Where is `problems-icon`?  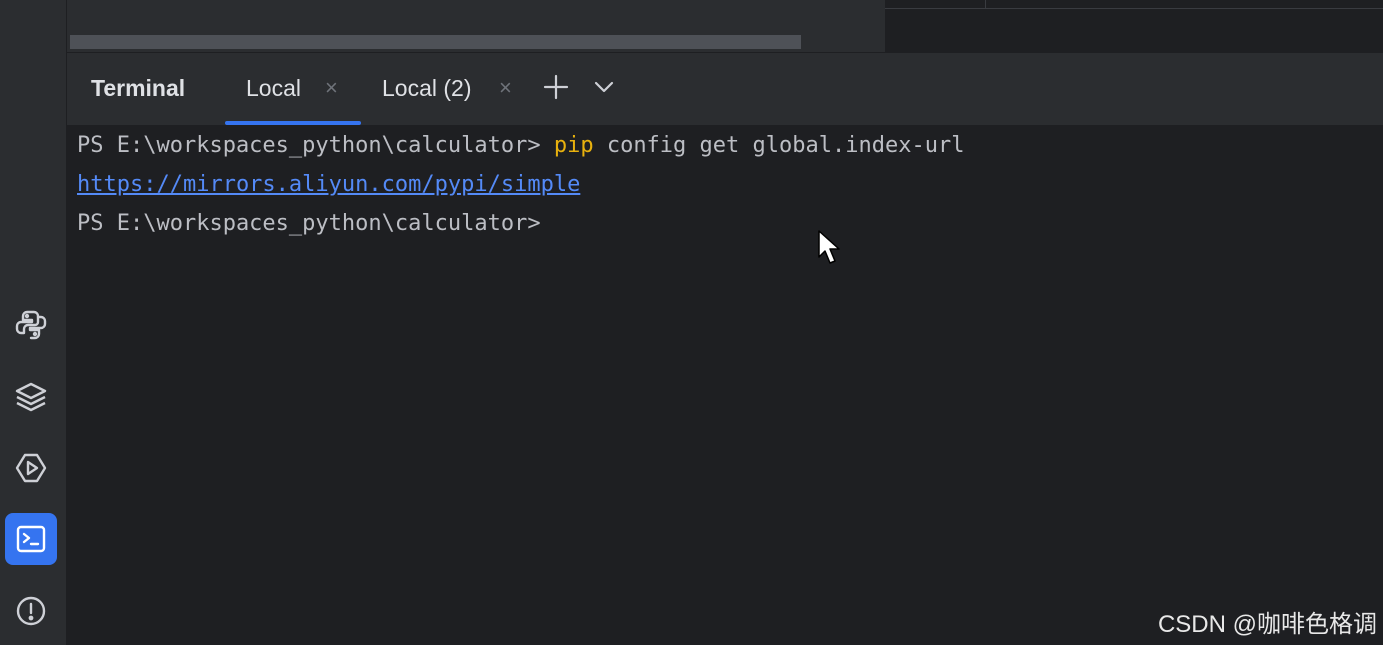
problems-icon is located at coordinates (31, 611).